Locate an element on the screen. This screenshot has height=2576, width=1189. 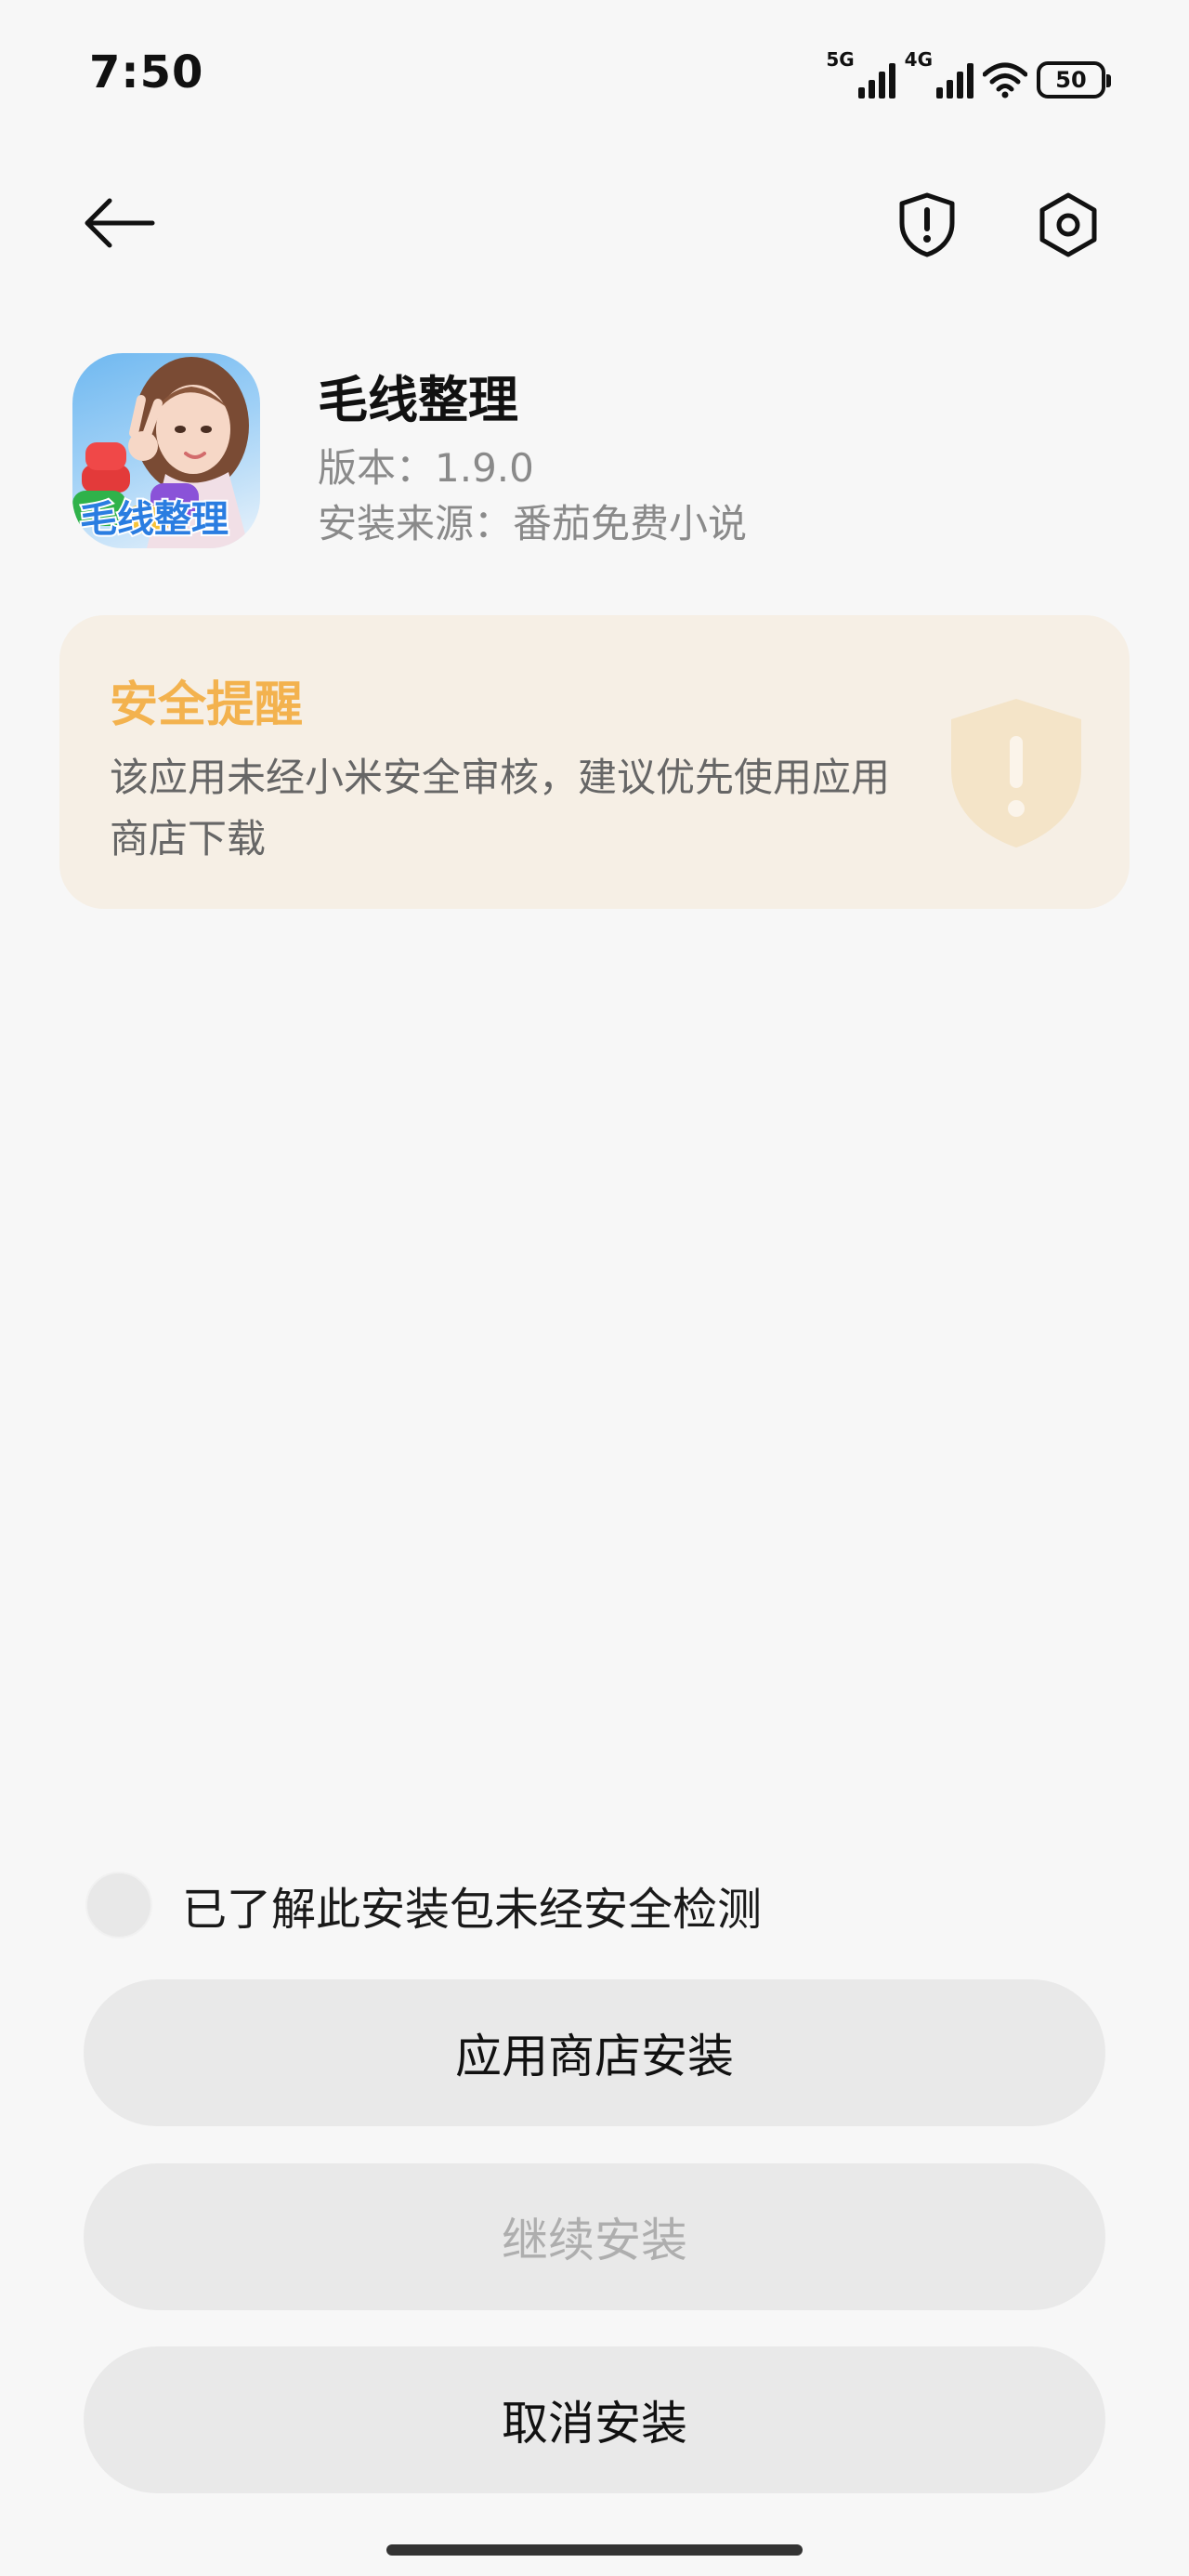
shield-alert-icon is located at coordinates (927, 224).